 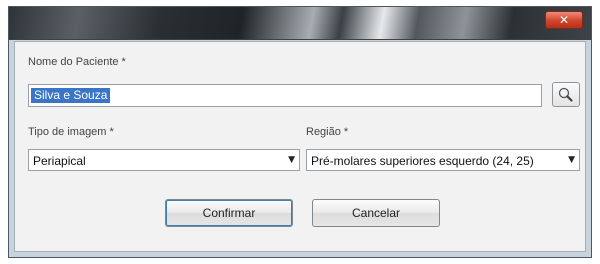 I want to click on close-button: ✕, so click(x=564, y=20).